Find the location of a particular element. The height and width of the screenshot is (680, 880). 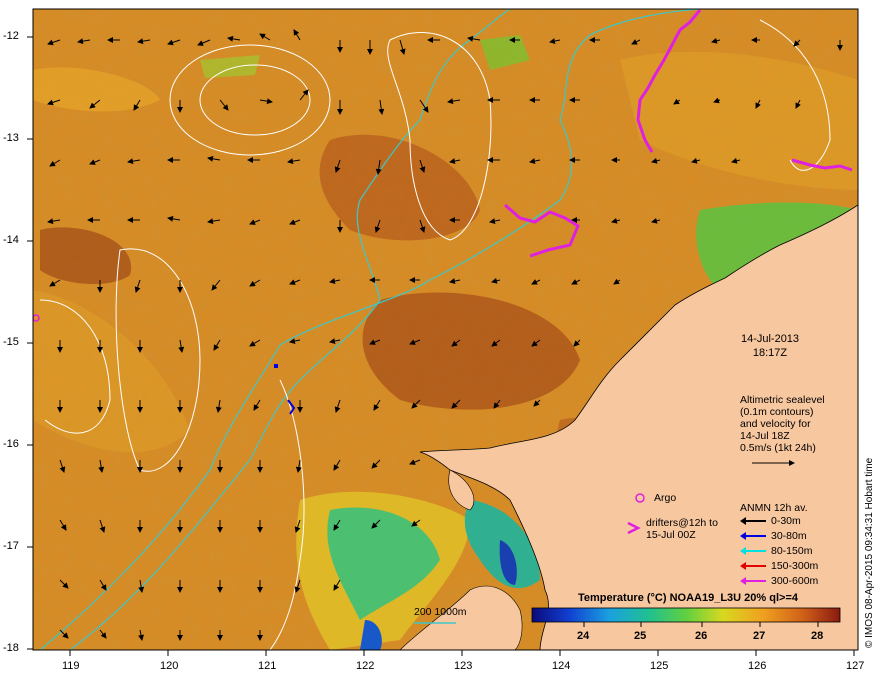

argo-label: Argo is located at coordinates (665, 498).